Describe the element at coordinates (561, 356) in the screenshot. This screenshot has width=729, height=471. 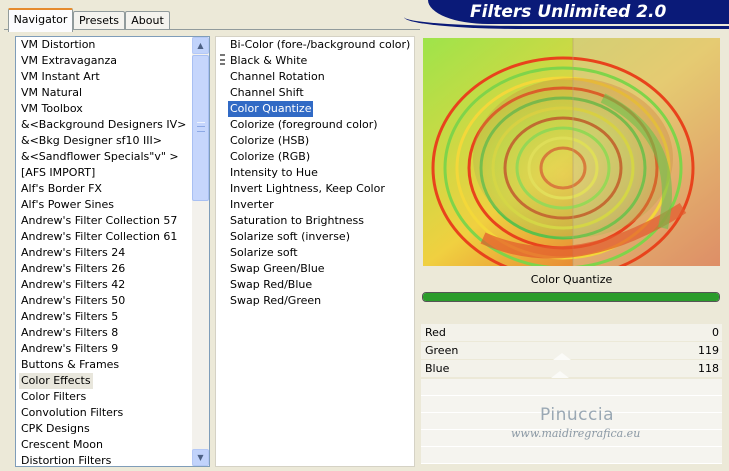
I see `slider-marker-green` at that location.